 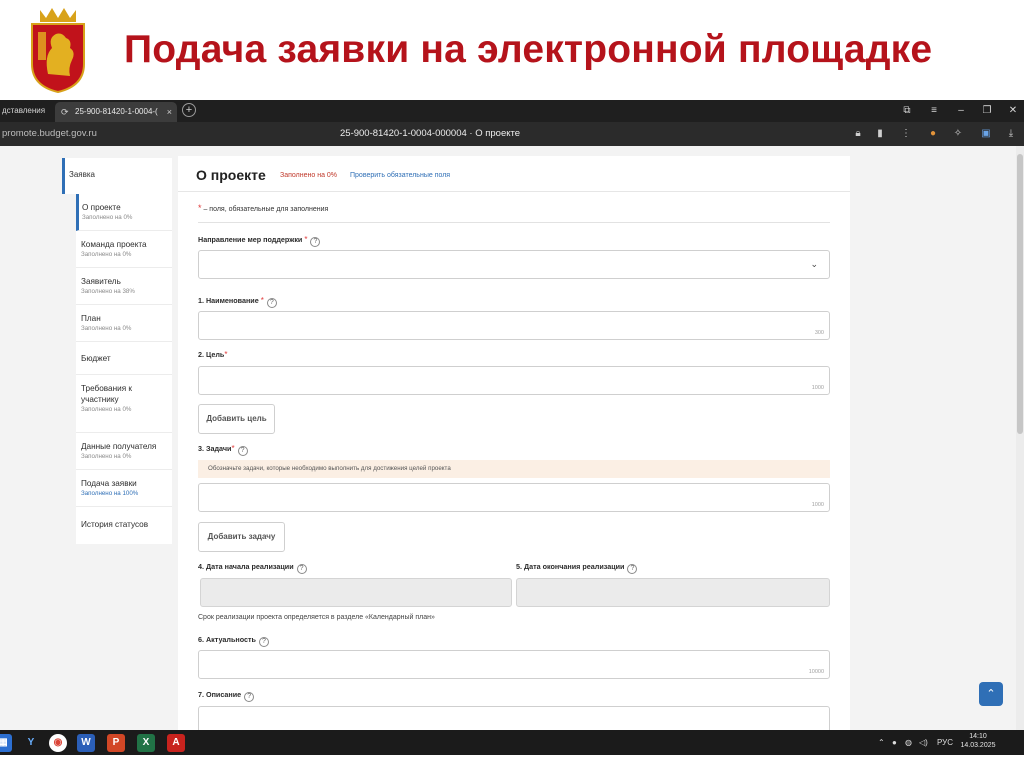 I want to click on extensions-icon: ✧, so click(x=958, y=134).